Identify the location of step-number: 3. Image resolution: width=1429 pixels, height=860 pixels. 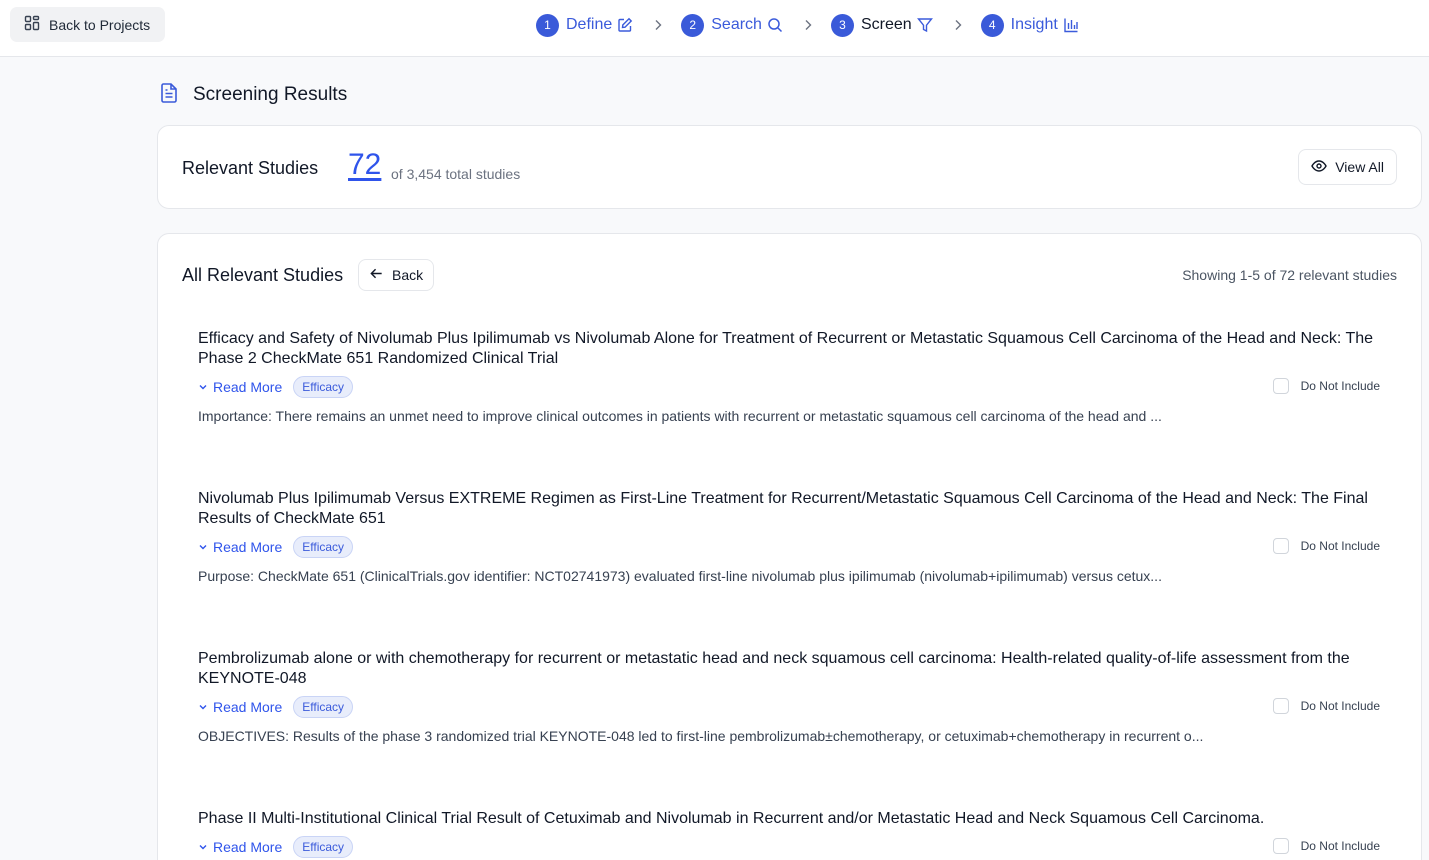
(842, 25).